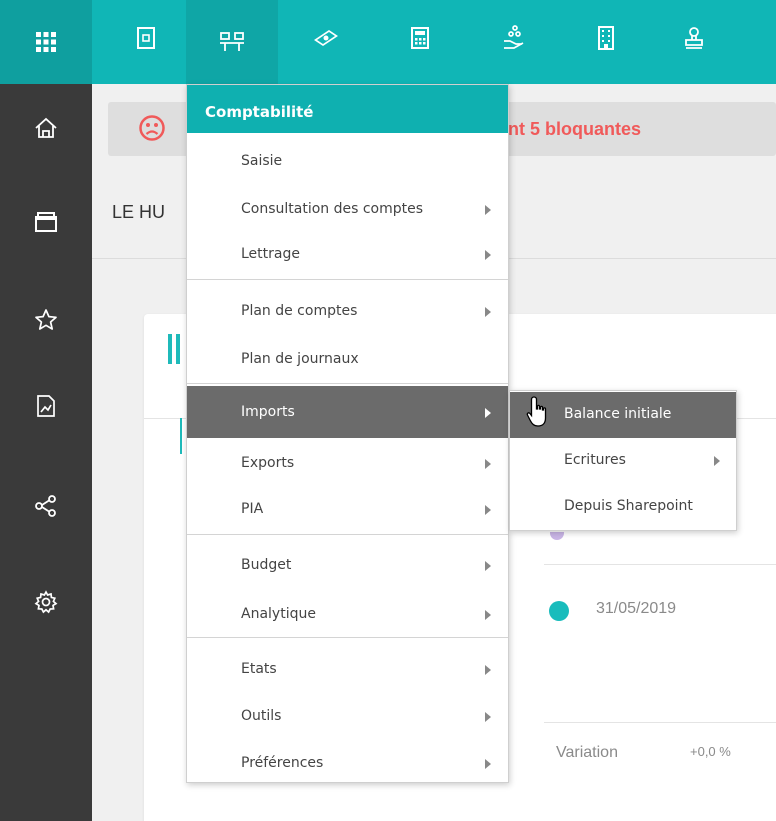 The width and height of the screenshot is (776, 821). I want to click on legend-dot-teal, so click(559, 611).